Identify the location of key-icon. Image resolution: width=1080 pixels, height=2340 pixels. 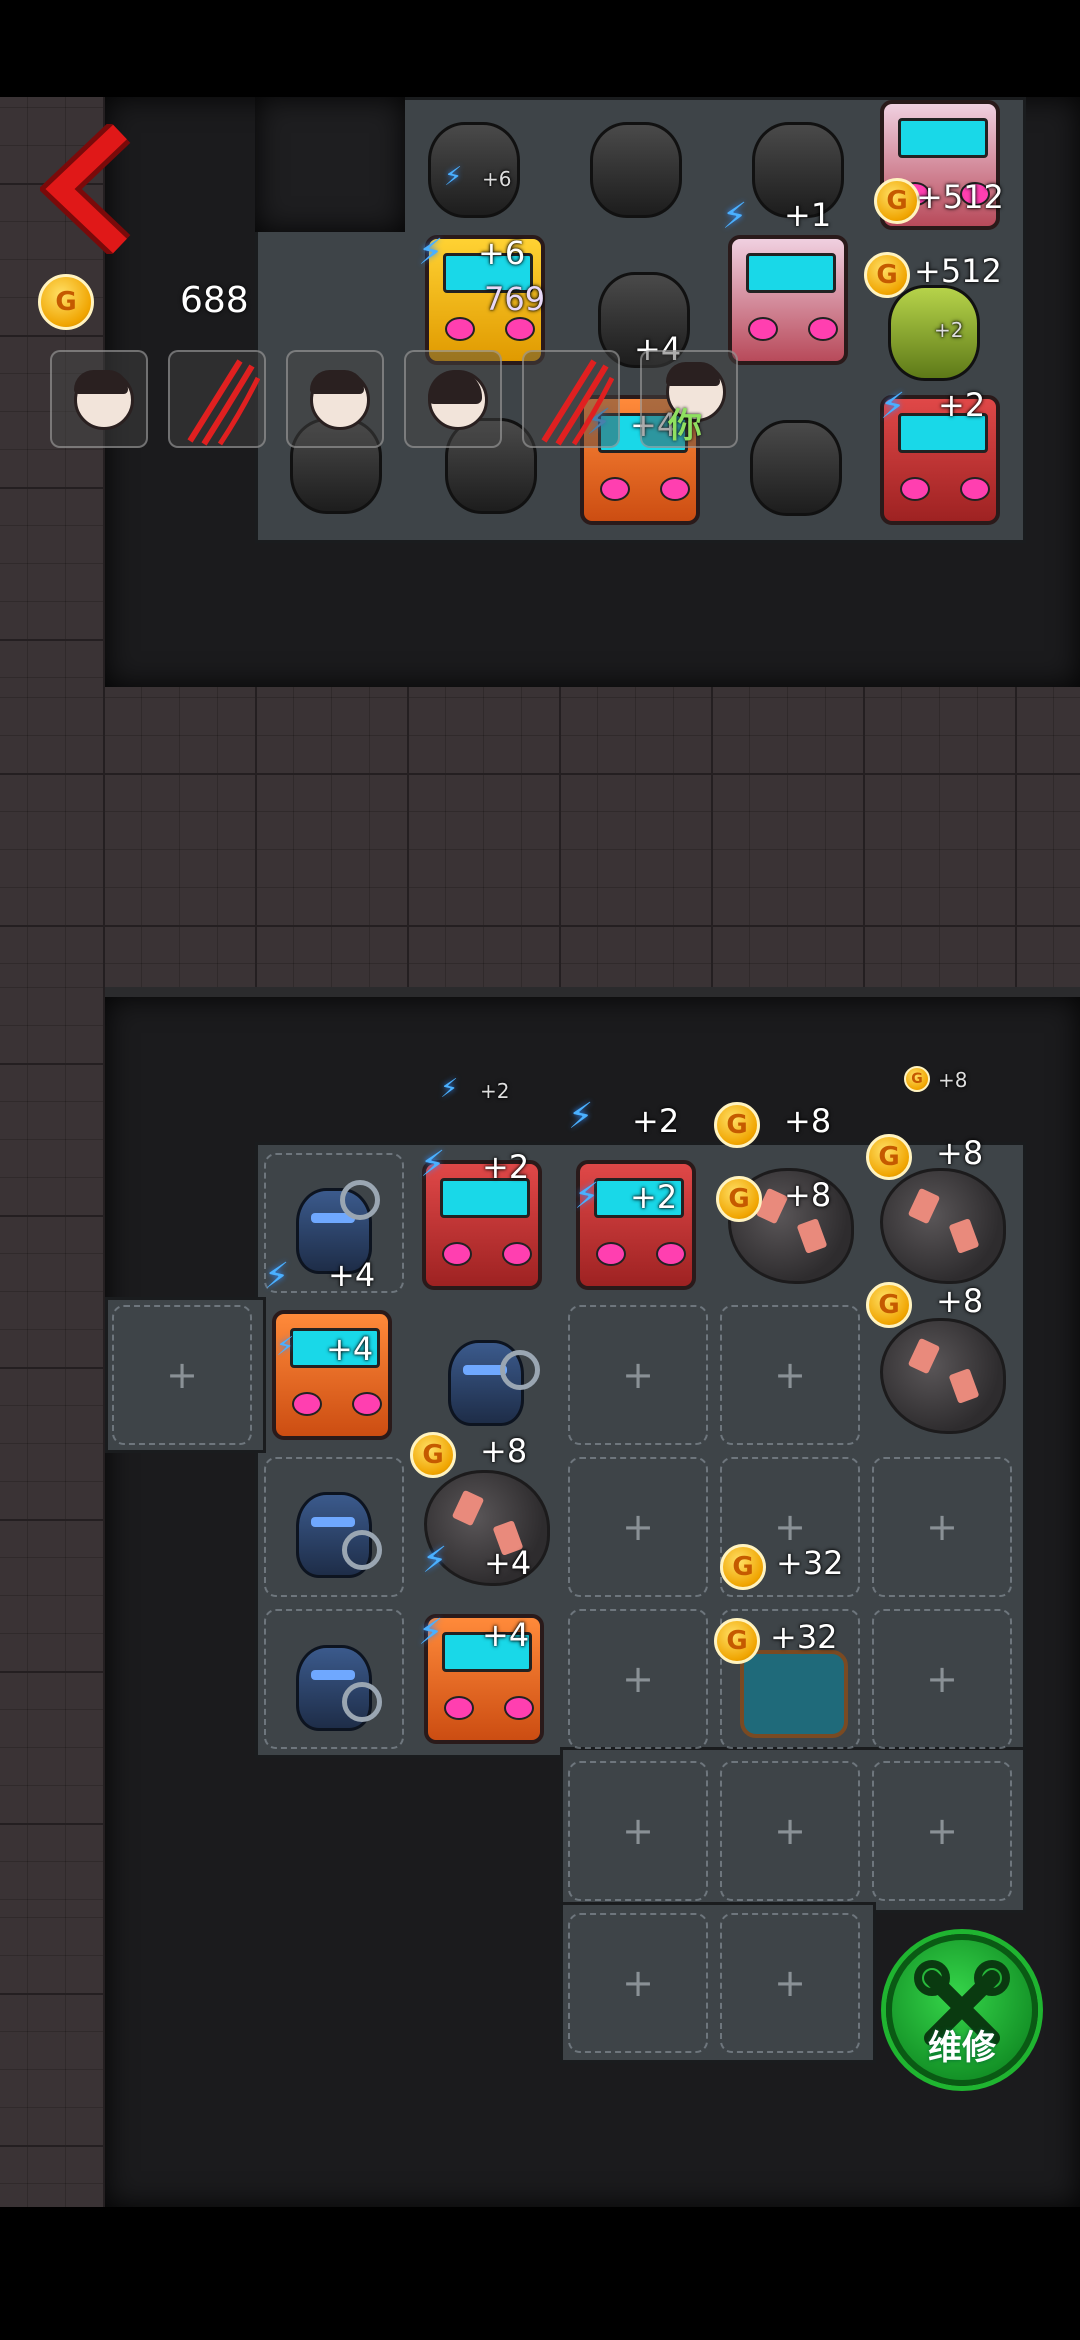
(360, 1200).